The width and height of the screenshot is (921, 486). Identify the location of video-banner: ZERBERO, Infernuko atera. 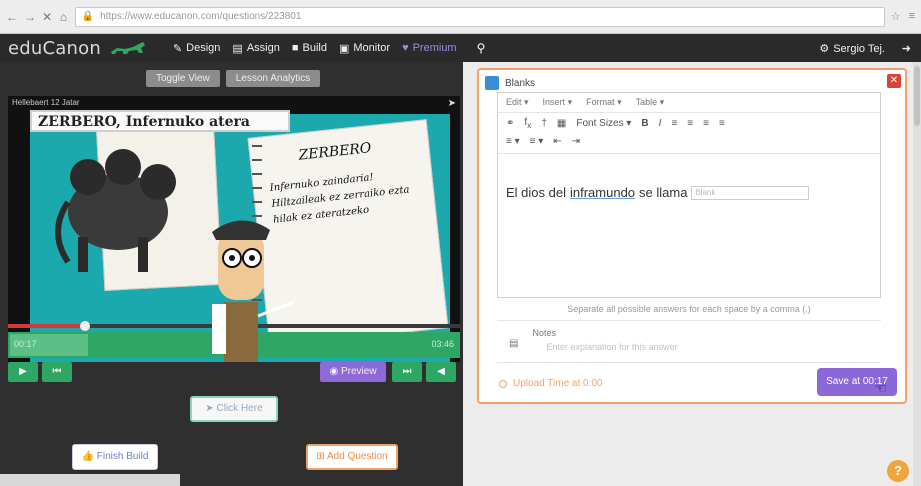
(160, 121).